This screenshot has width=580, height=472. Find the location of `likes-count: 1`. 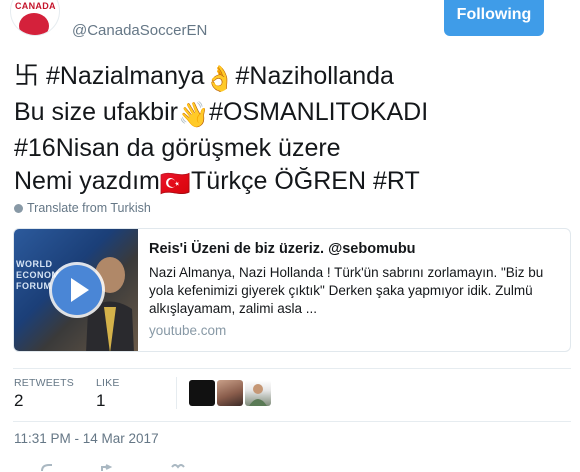

likes-count: 1 is located at coordinates (100, 401).